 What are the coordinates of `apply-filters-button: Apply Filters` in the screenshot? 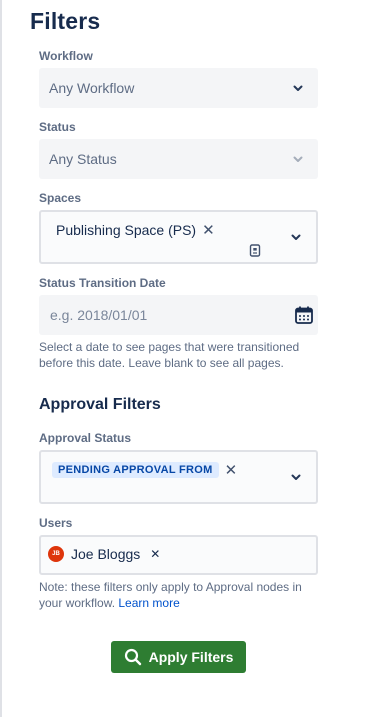 It's located at (178, 657).